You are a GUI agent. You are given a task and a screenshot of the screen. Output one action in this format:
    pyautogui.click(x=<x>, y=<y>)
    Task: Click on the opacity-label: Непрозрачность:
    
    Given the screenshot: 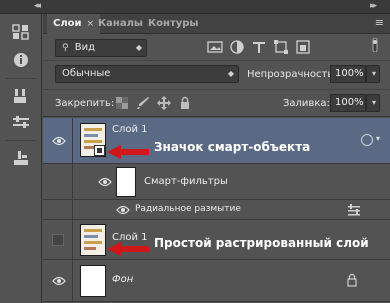 What is the action you would take?
    pyautogui.click(x=292, y=74)
    